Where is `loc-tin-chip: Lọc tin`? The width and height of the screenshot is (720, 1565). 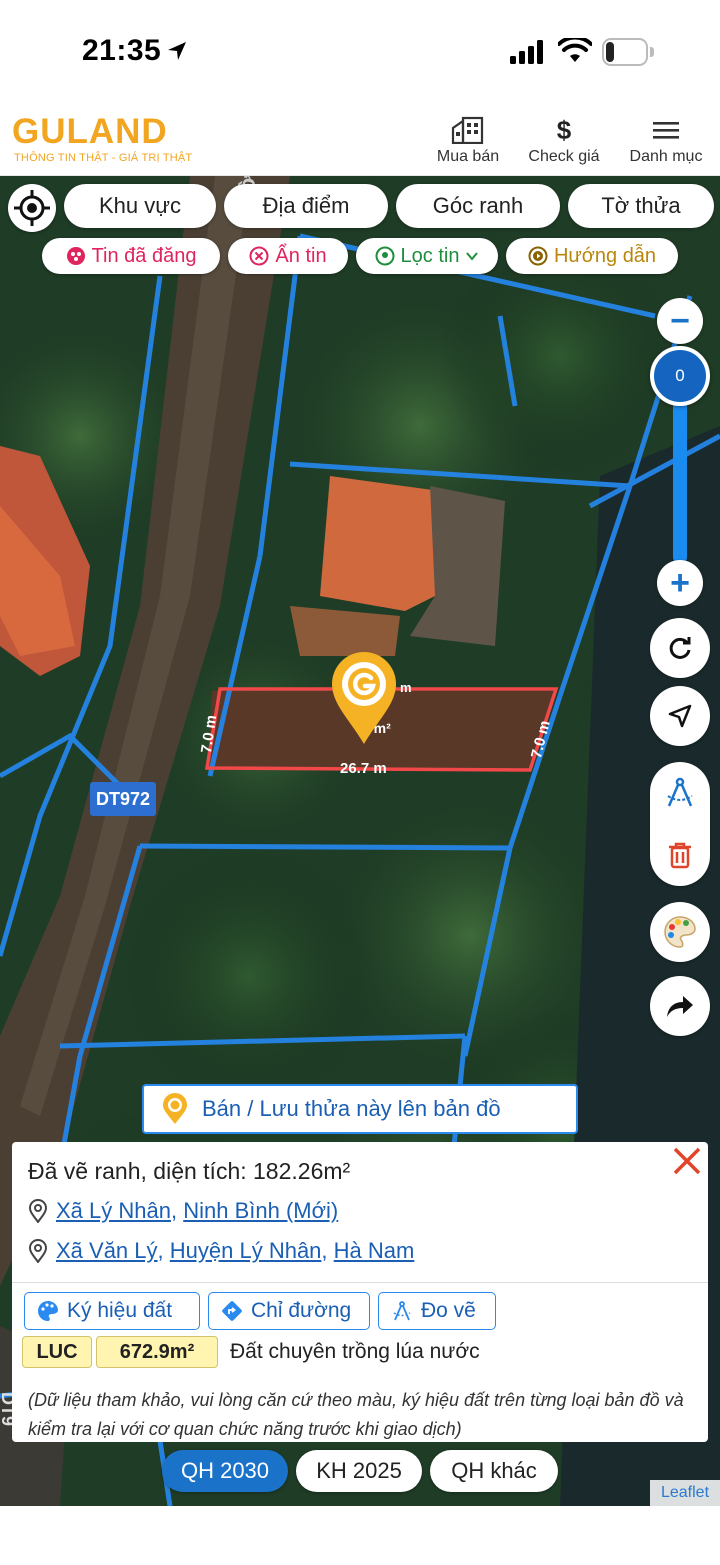 loc-tin-chip: Lọc tin is located at coordinates (427, 256).